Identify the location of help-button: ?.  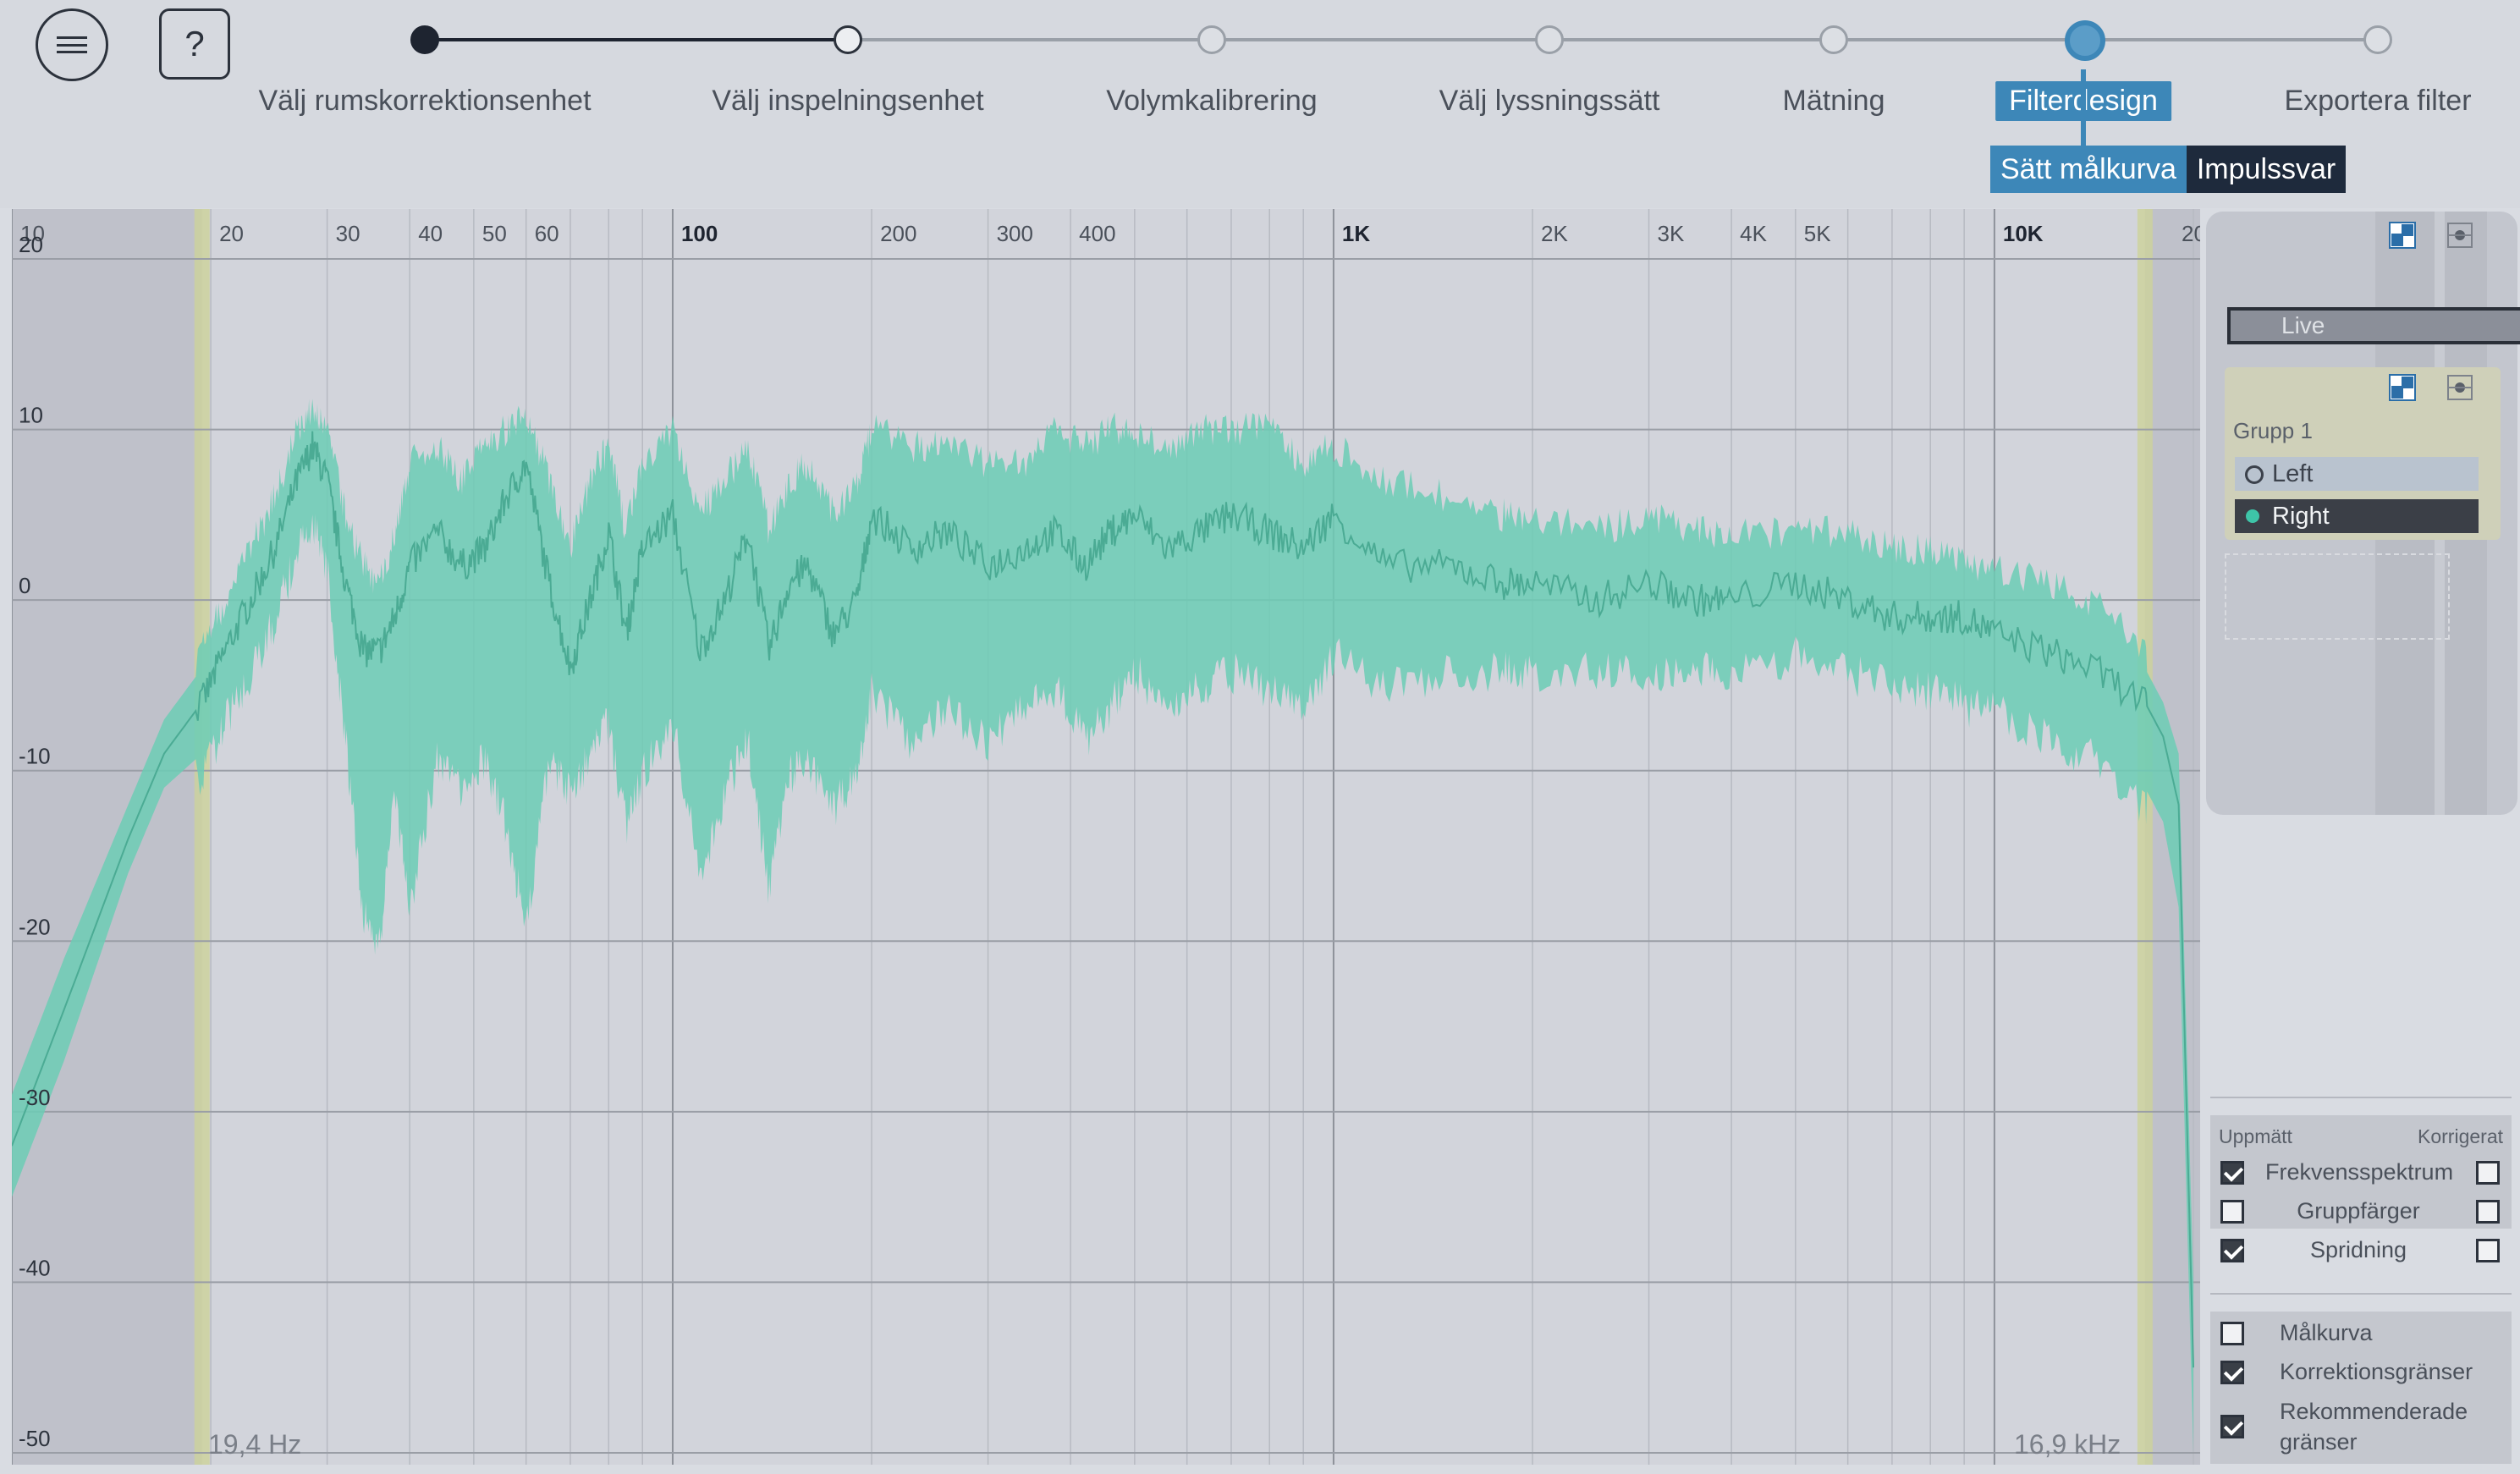
(194, 44).